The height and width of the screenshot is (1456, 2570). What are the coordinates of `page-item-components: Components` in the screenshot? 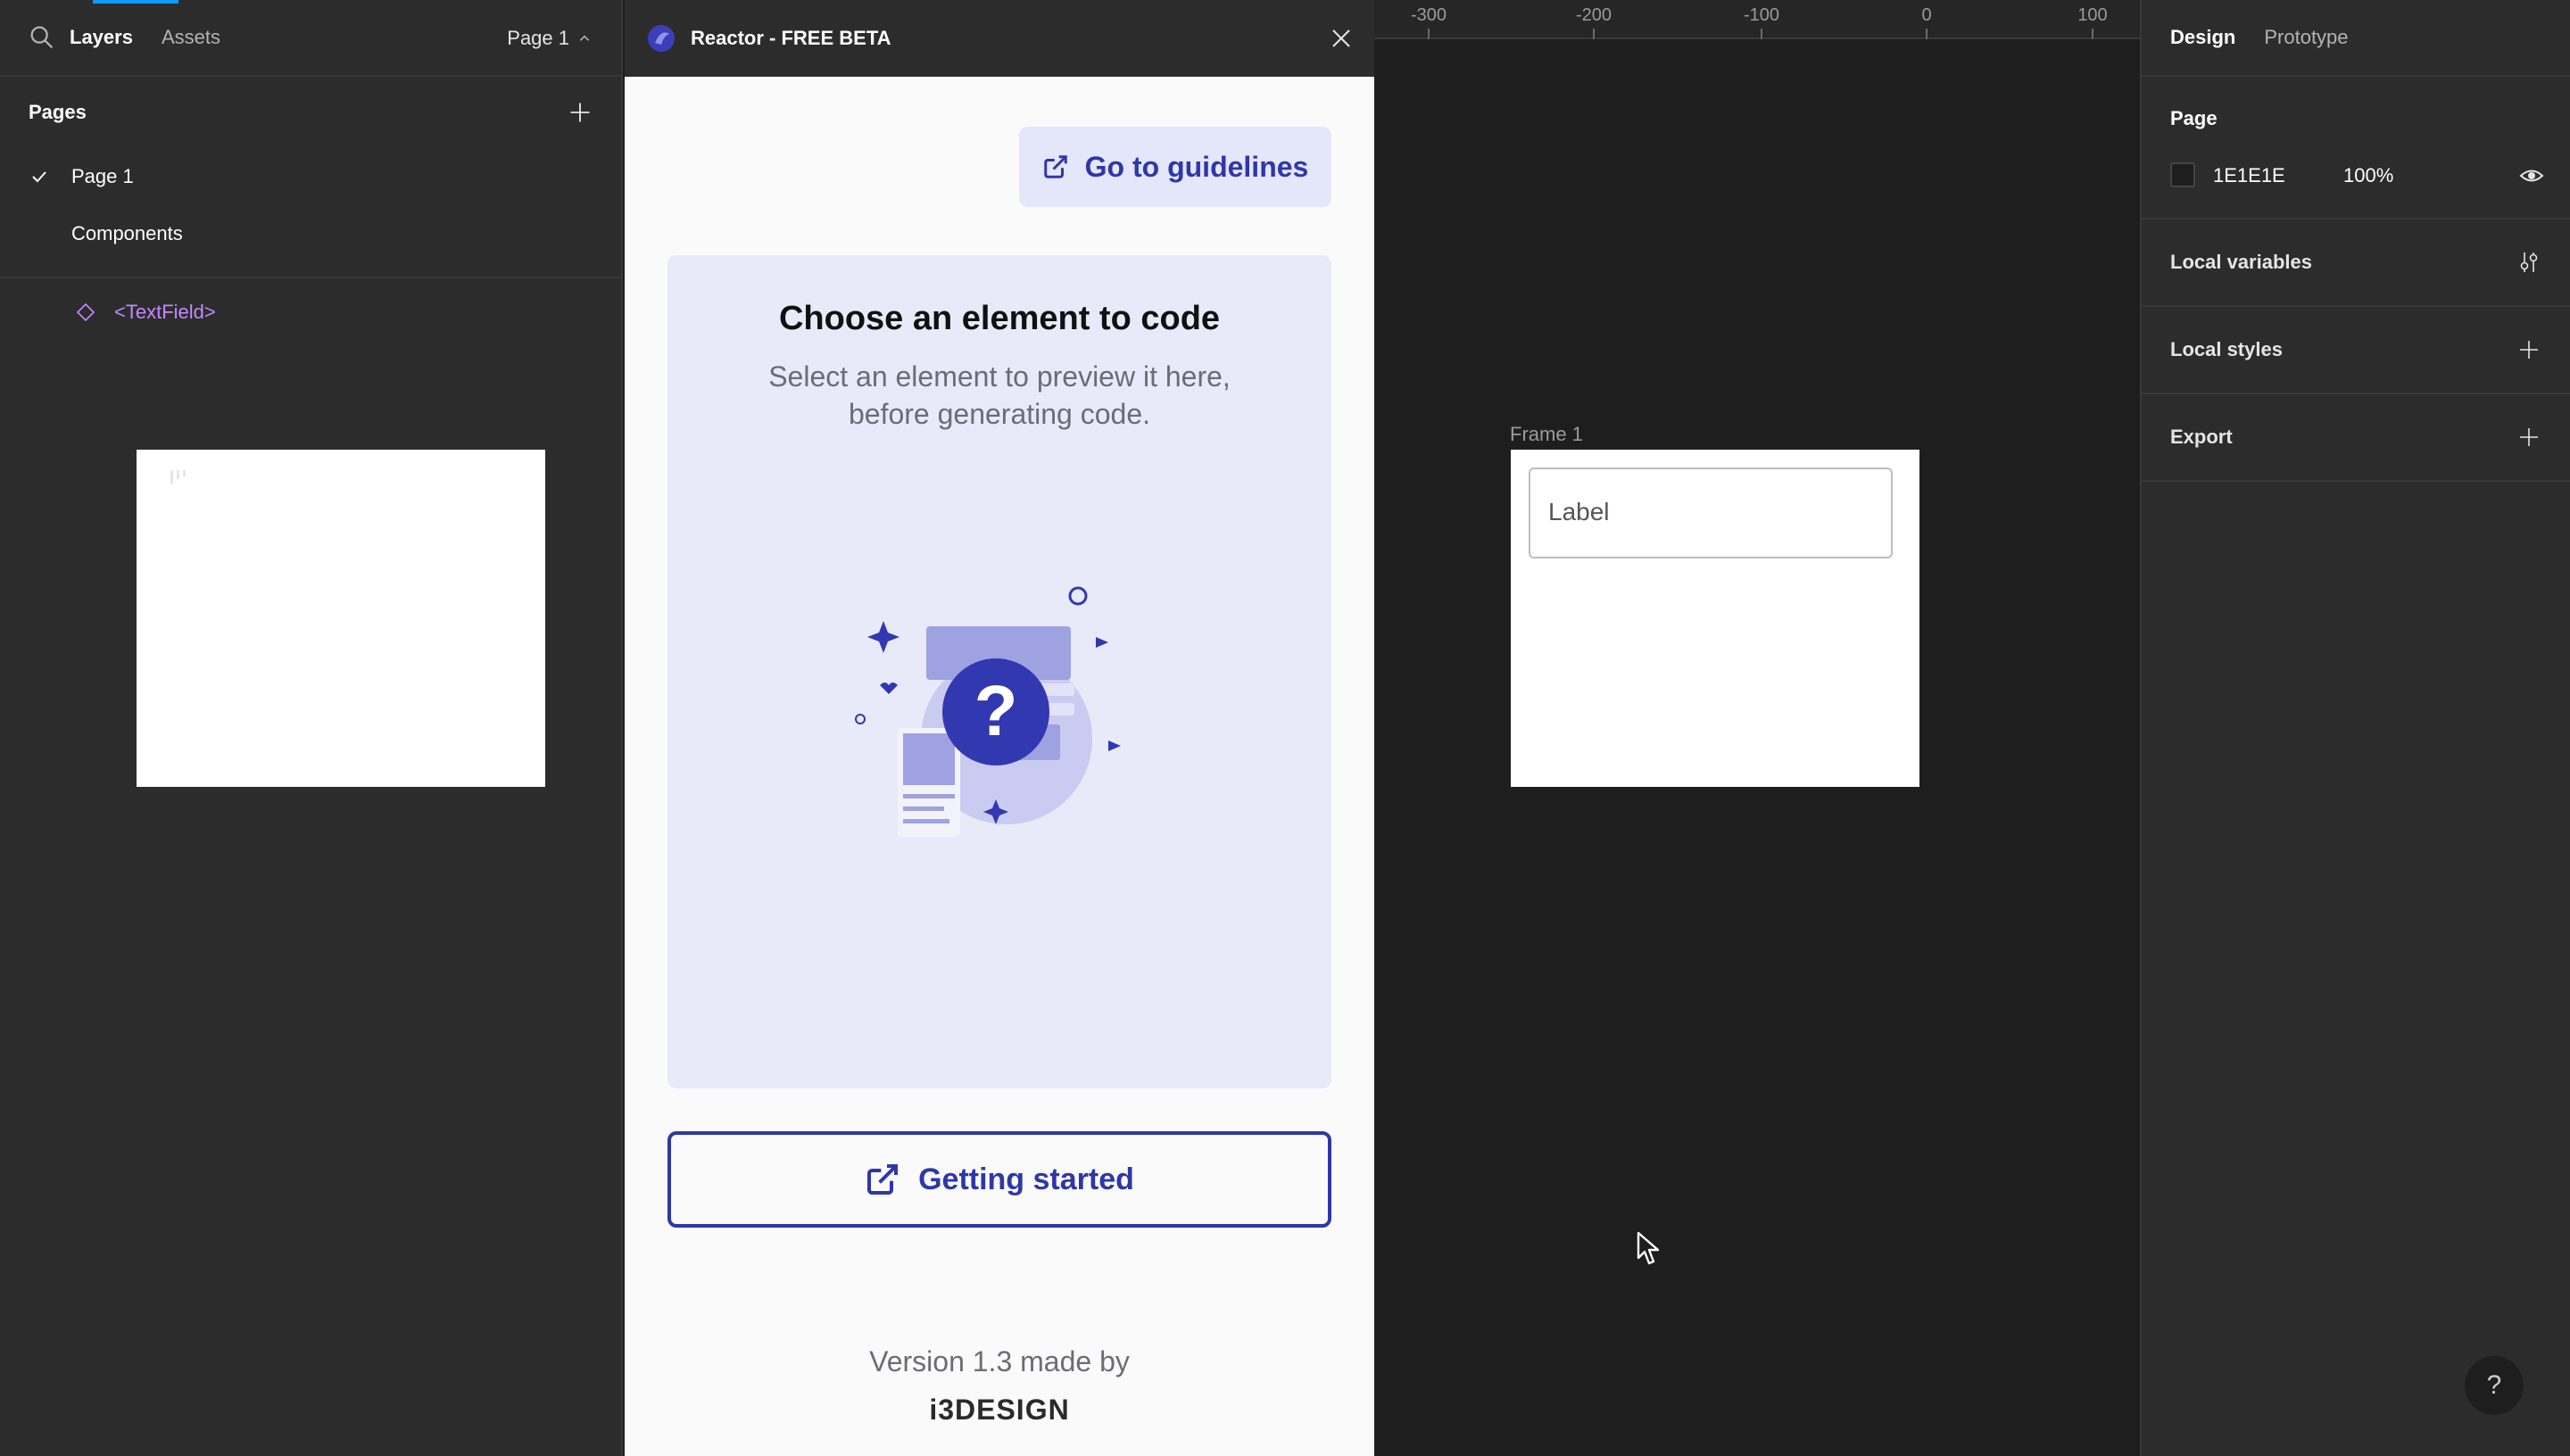 It's located at (311, 234).